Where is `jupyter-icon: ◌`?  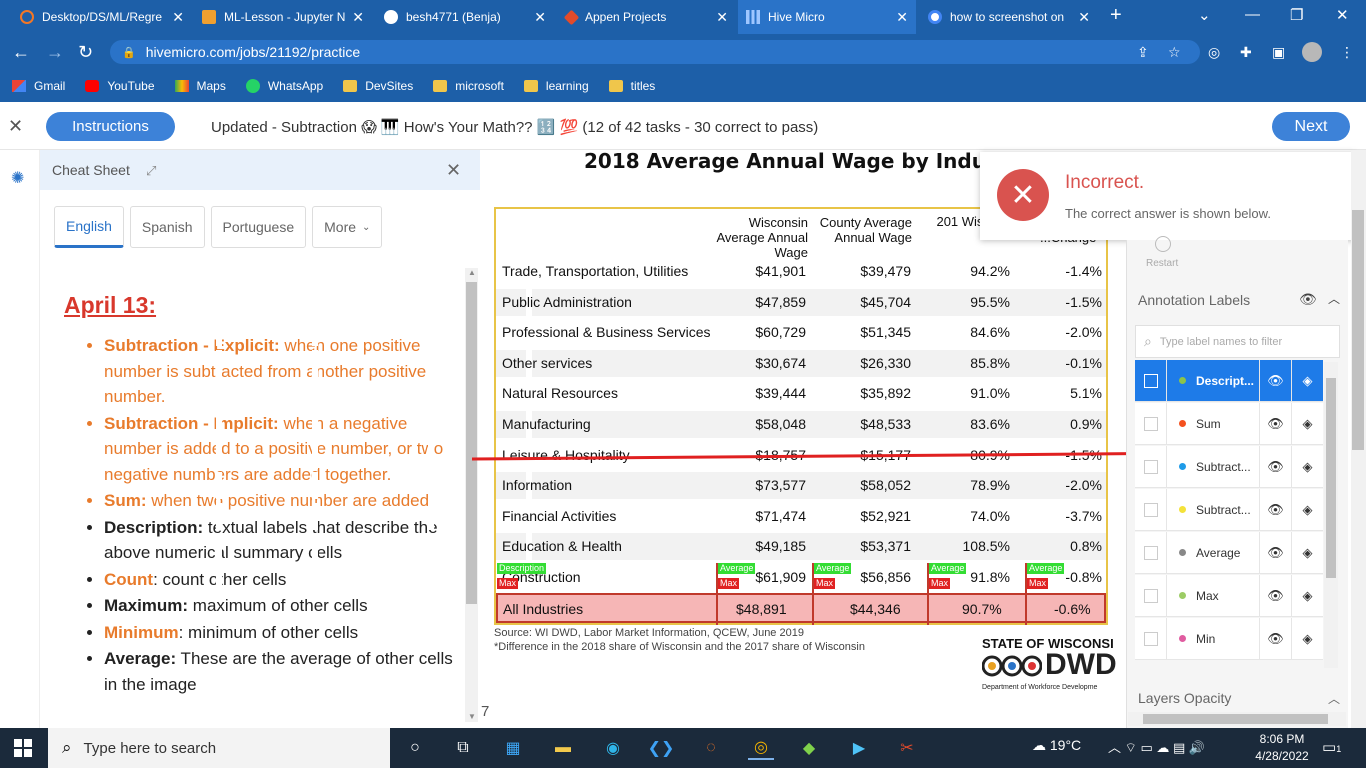
jupyter-icon: ◌ is located at coordinates (711, 748).